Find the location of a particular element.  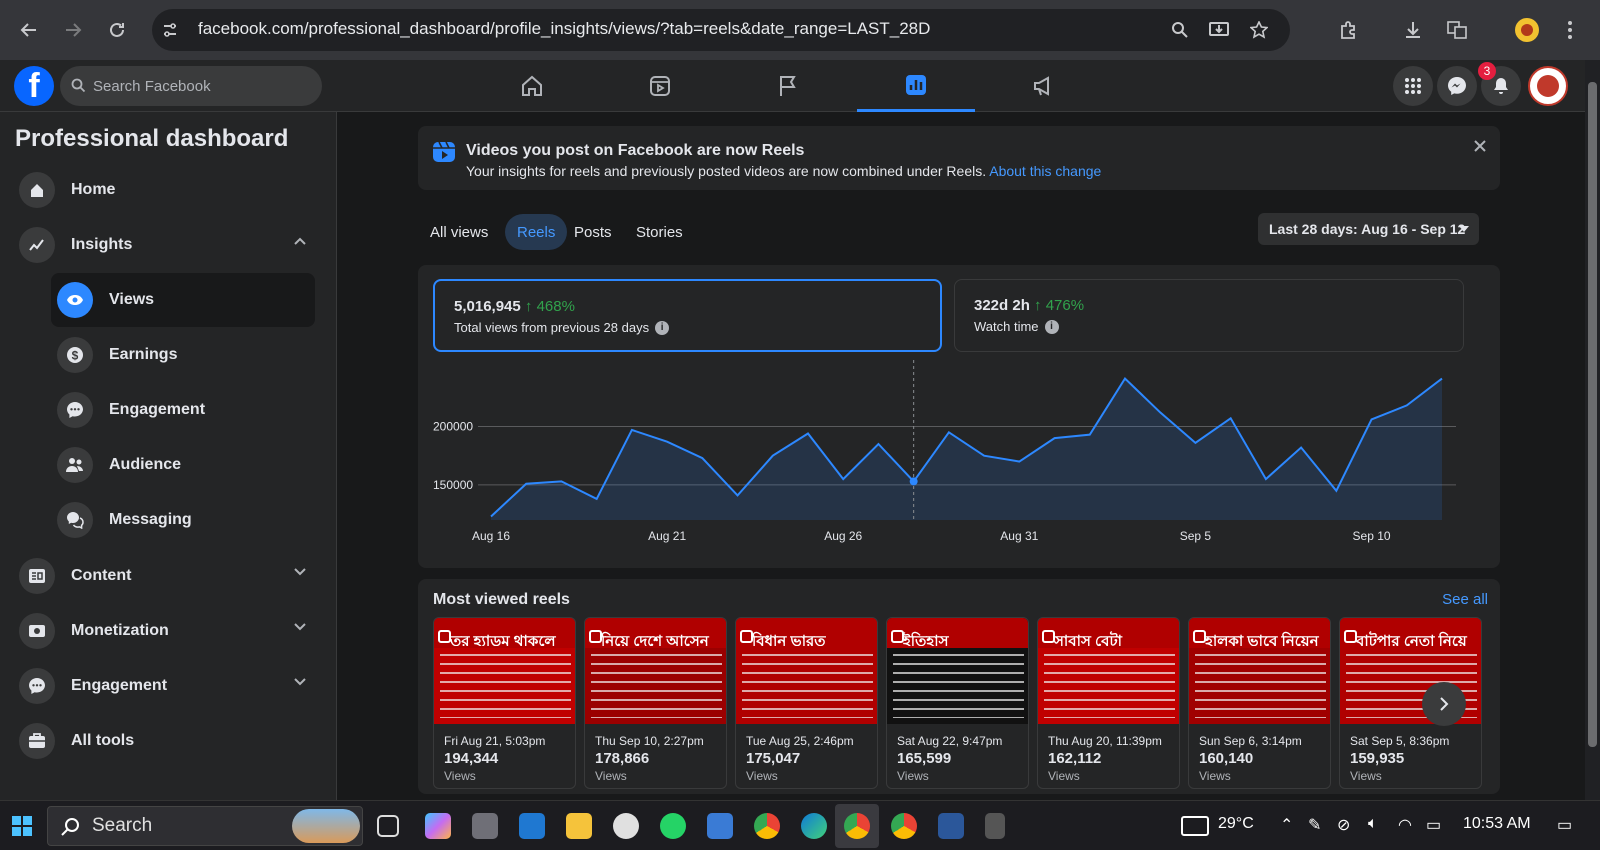

weather-icon is located at coordinates (1195, 826).